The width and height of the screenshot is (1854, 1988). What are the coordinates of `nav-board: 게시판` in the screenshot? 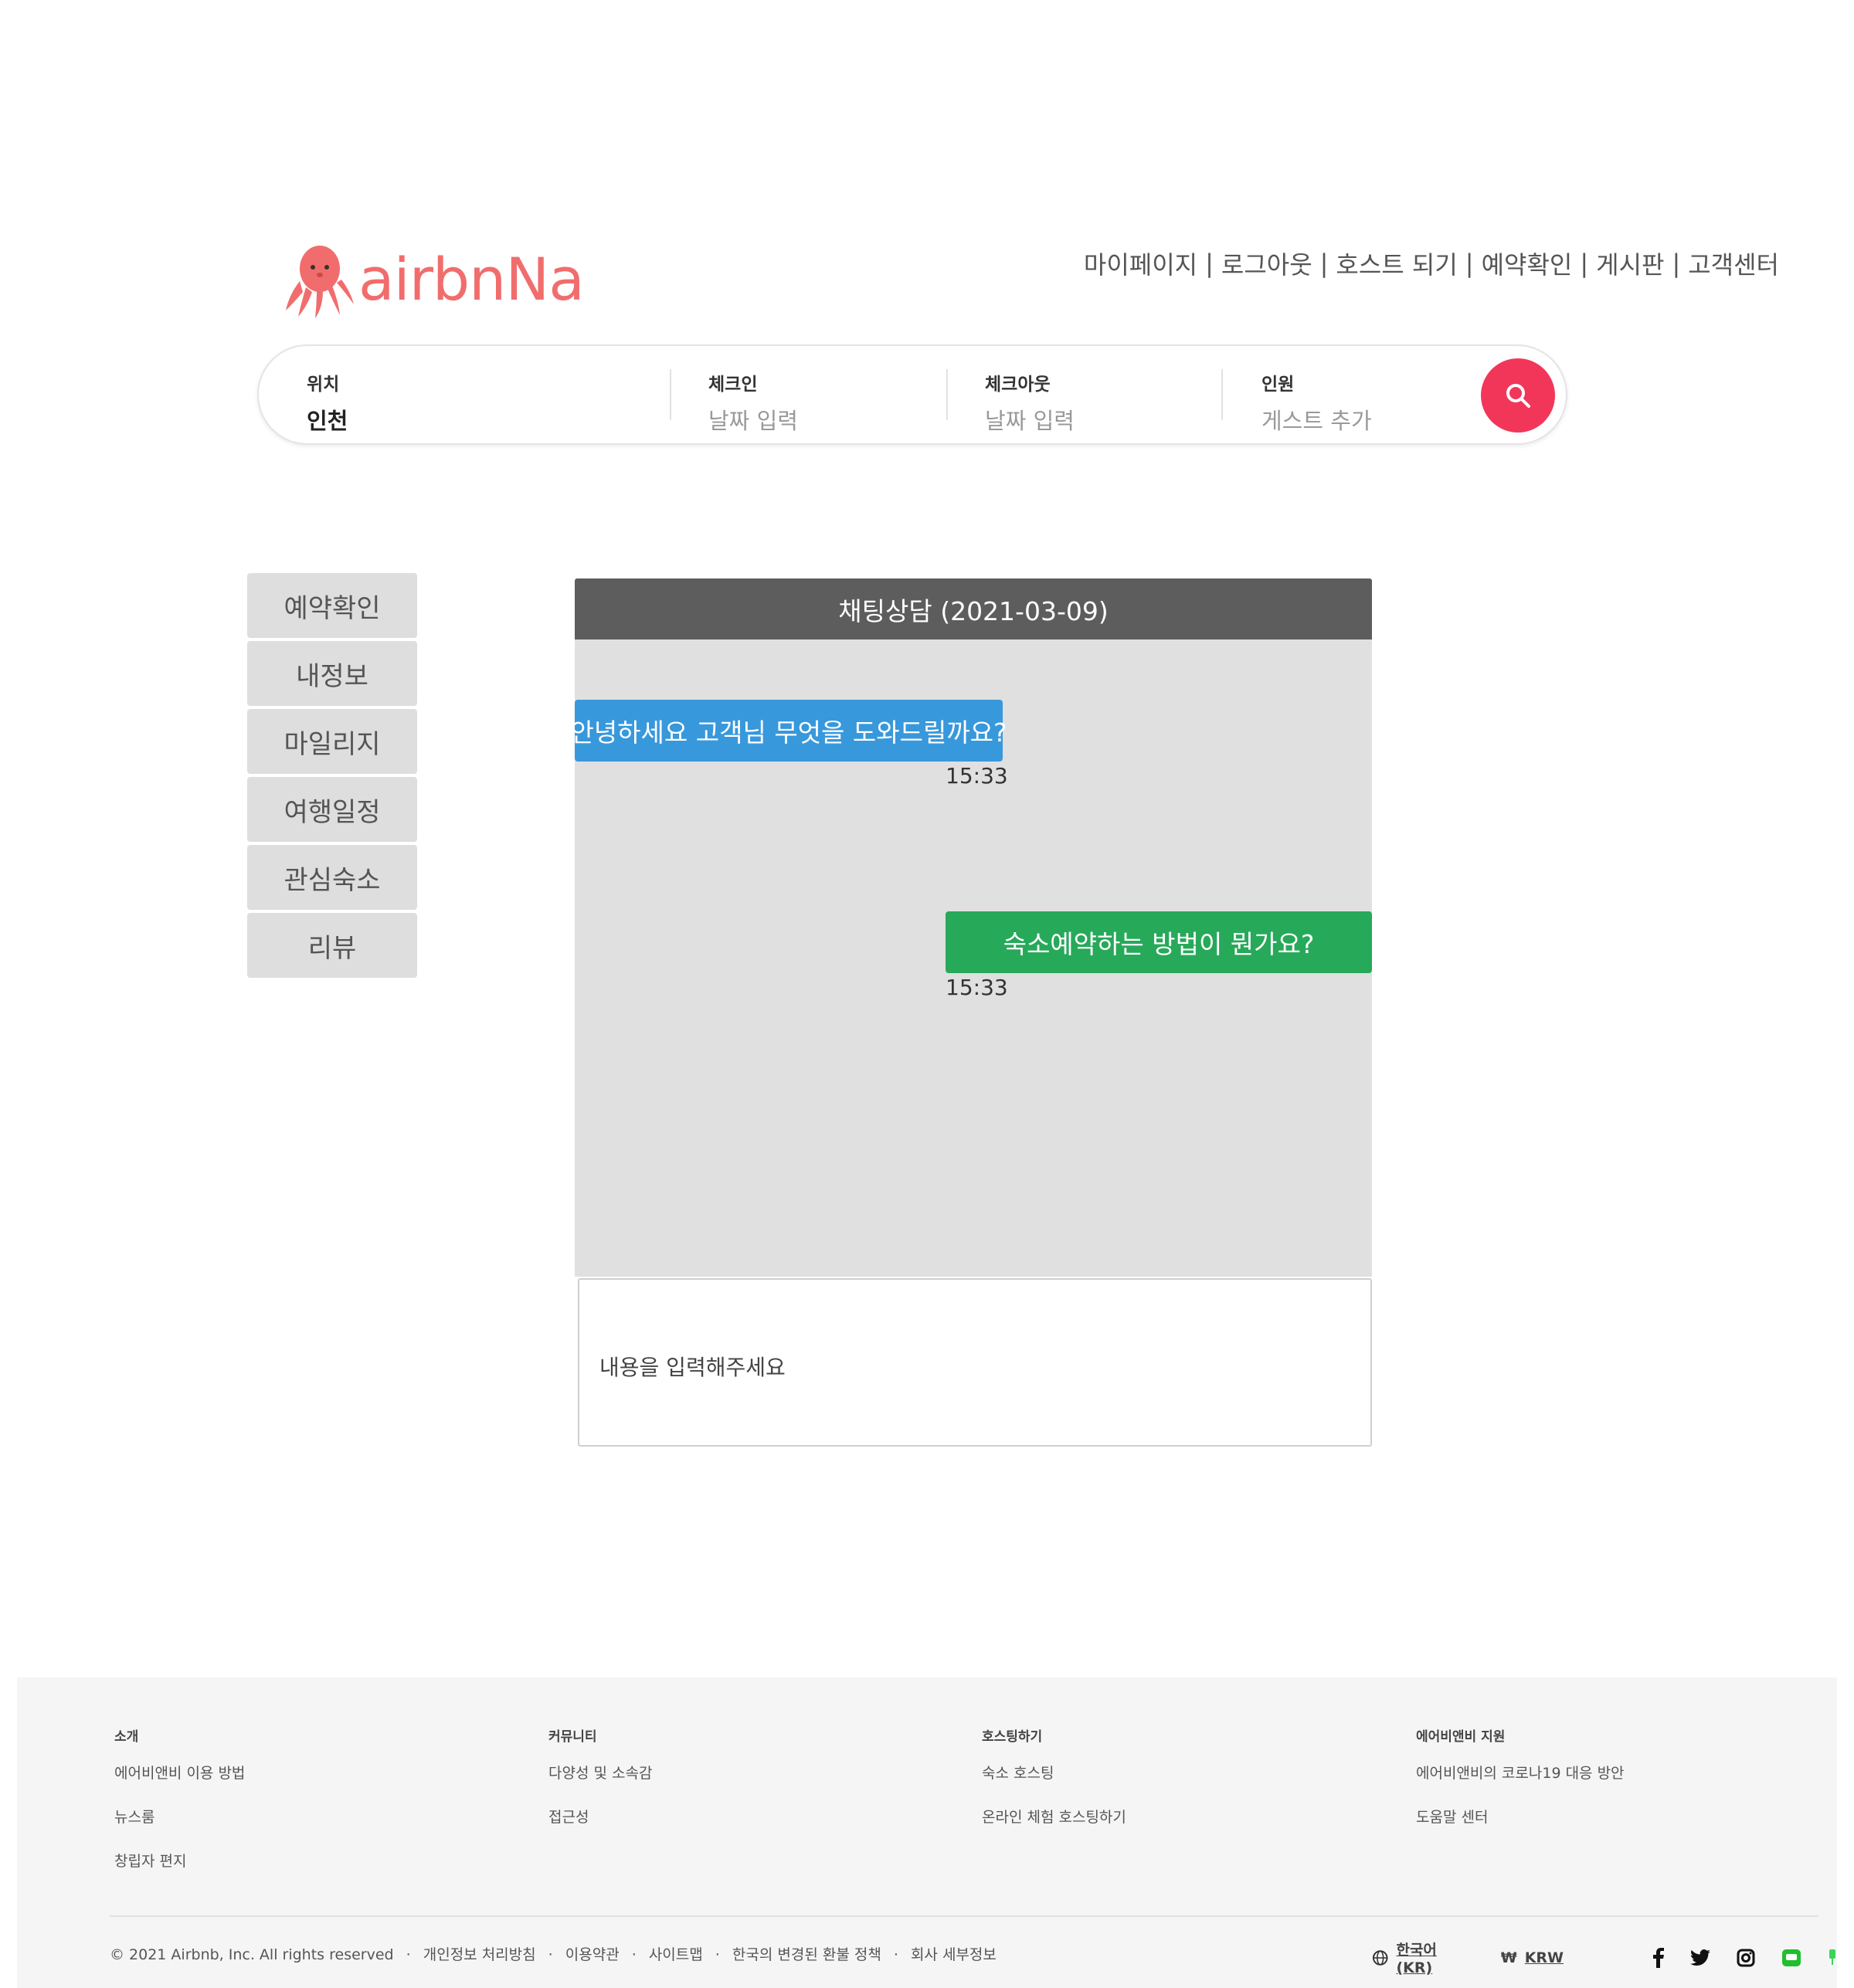 It's located at (1630, 263).